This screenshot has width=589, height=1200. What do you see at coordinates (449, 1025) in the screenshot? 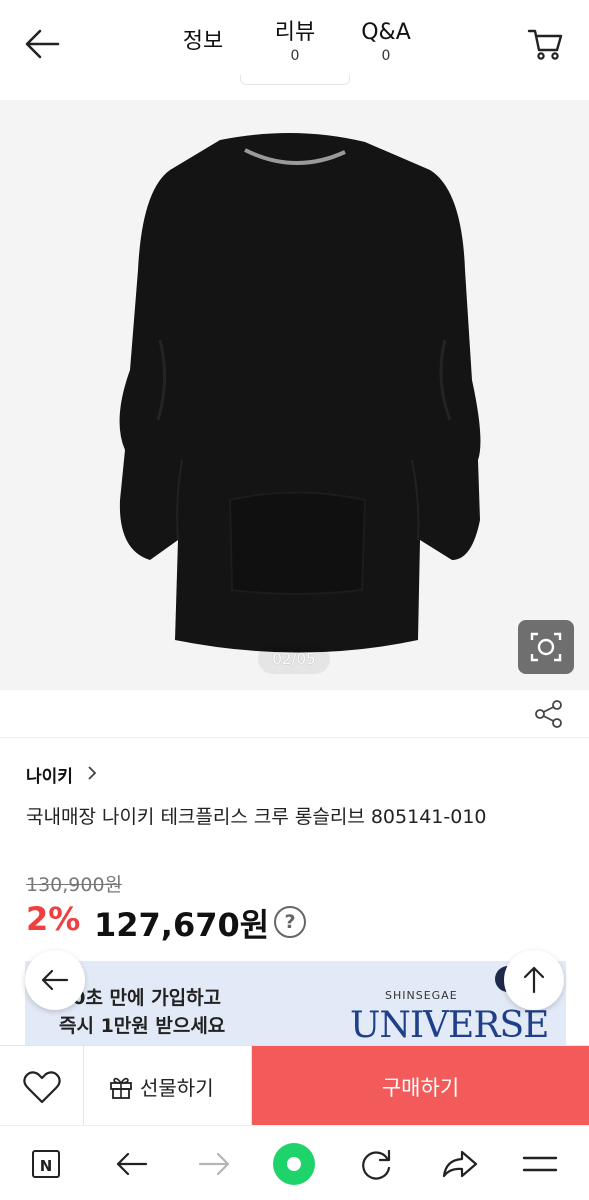
I see `banner-brand-logo: UNIVERSE` at bounding box center [449, 1025].